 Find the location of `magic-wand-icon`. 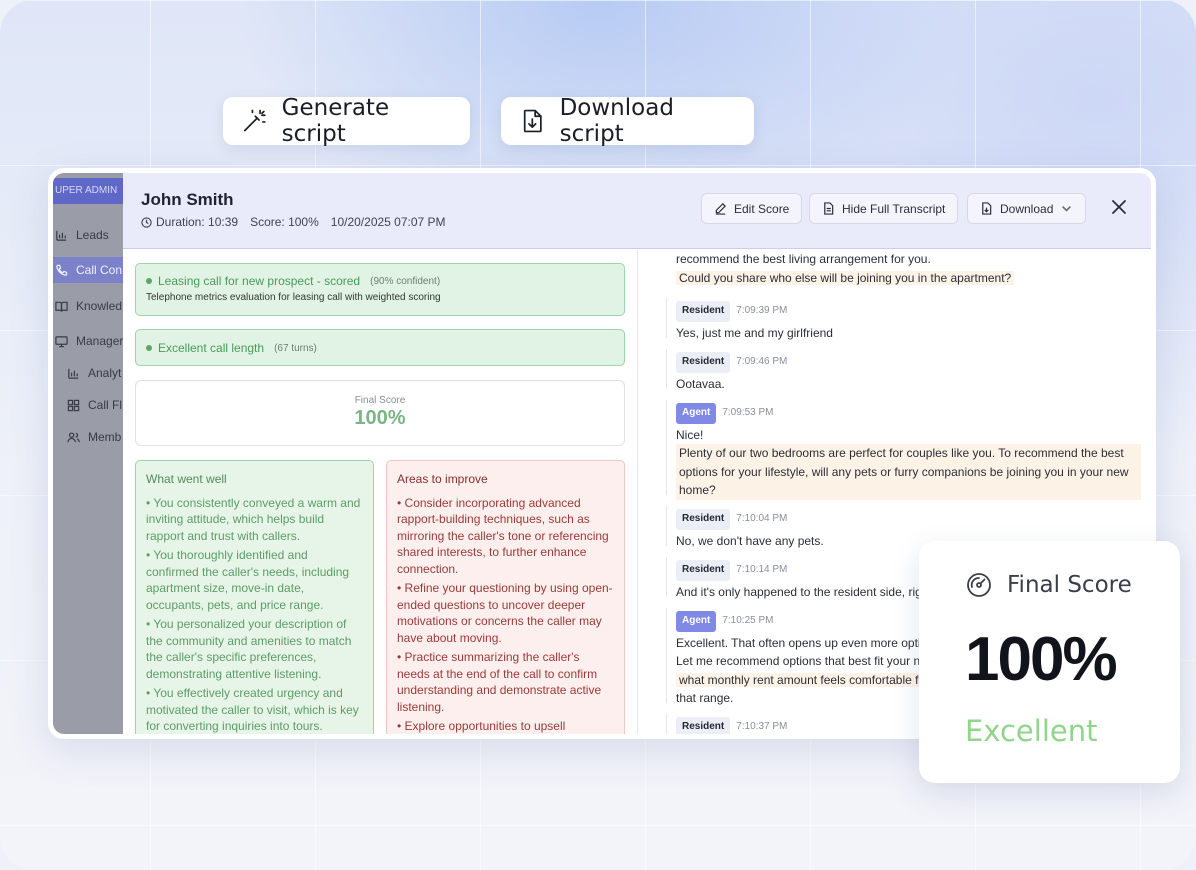

magic-wand-icon is located at coordinates (254, 120).